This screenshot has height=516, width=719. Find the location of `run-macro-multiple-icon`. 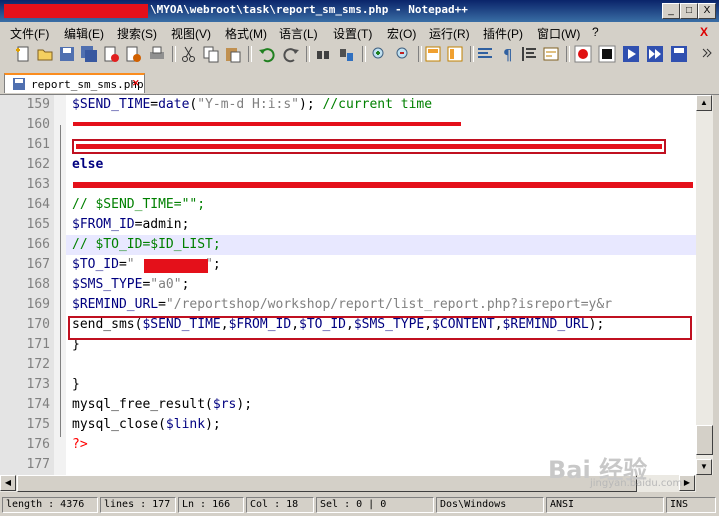

run-macro-multiple-icon is located at coordinates (655, 54).